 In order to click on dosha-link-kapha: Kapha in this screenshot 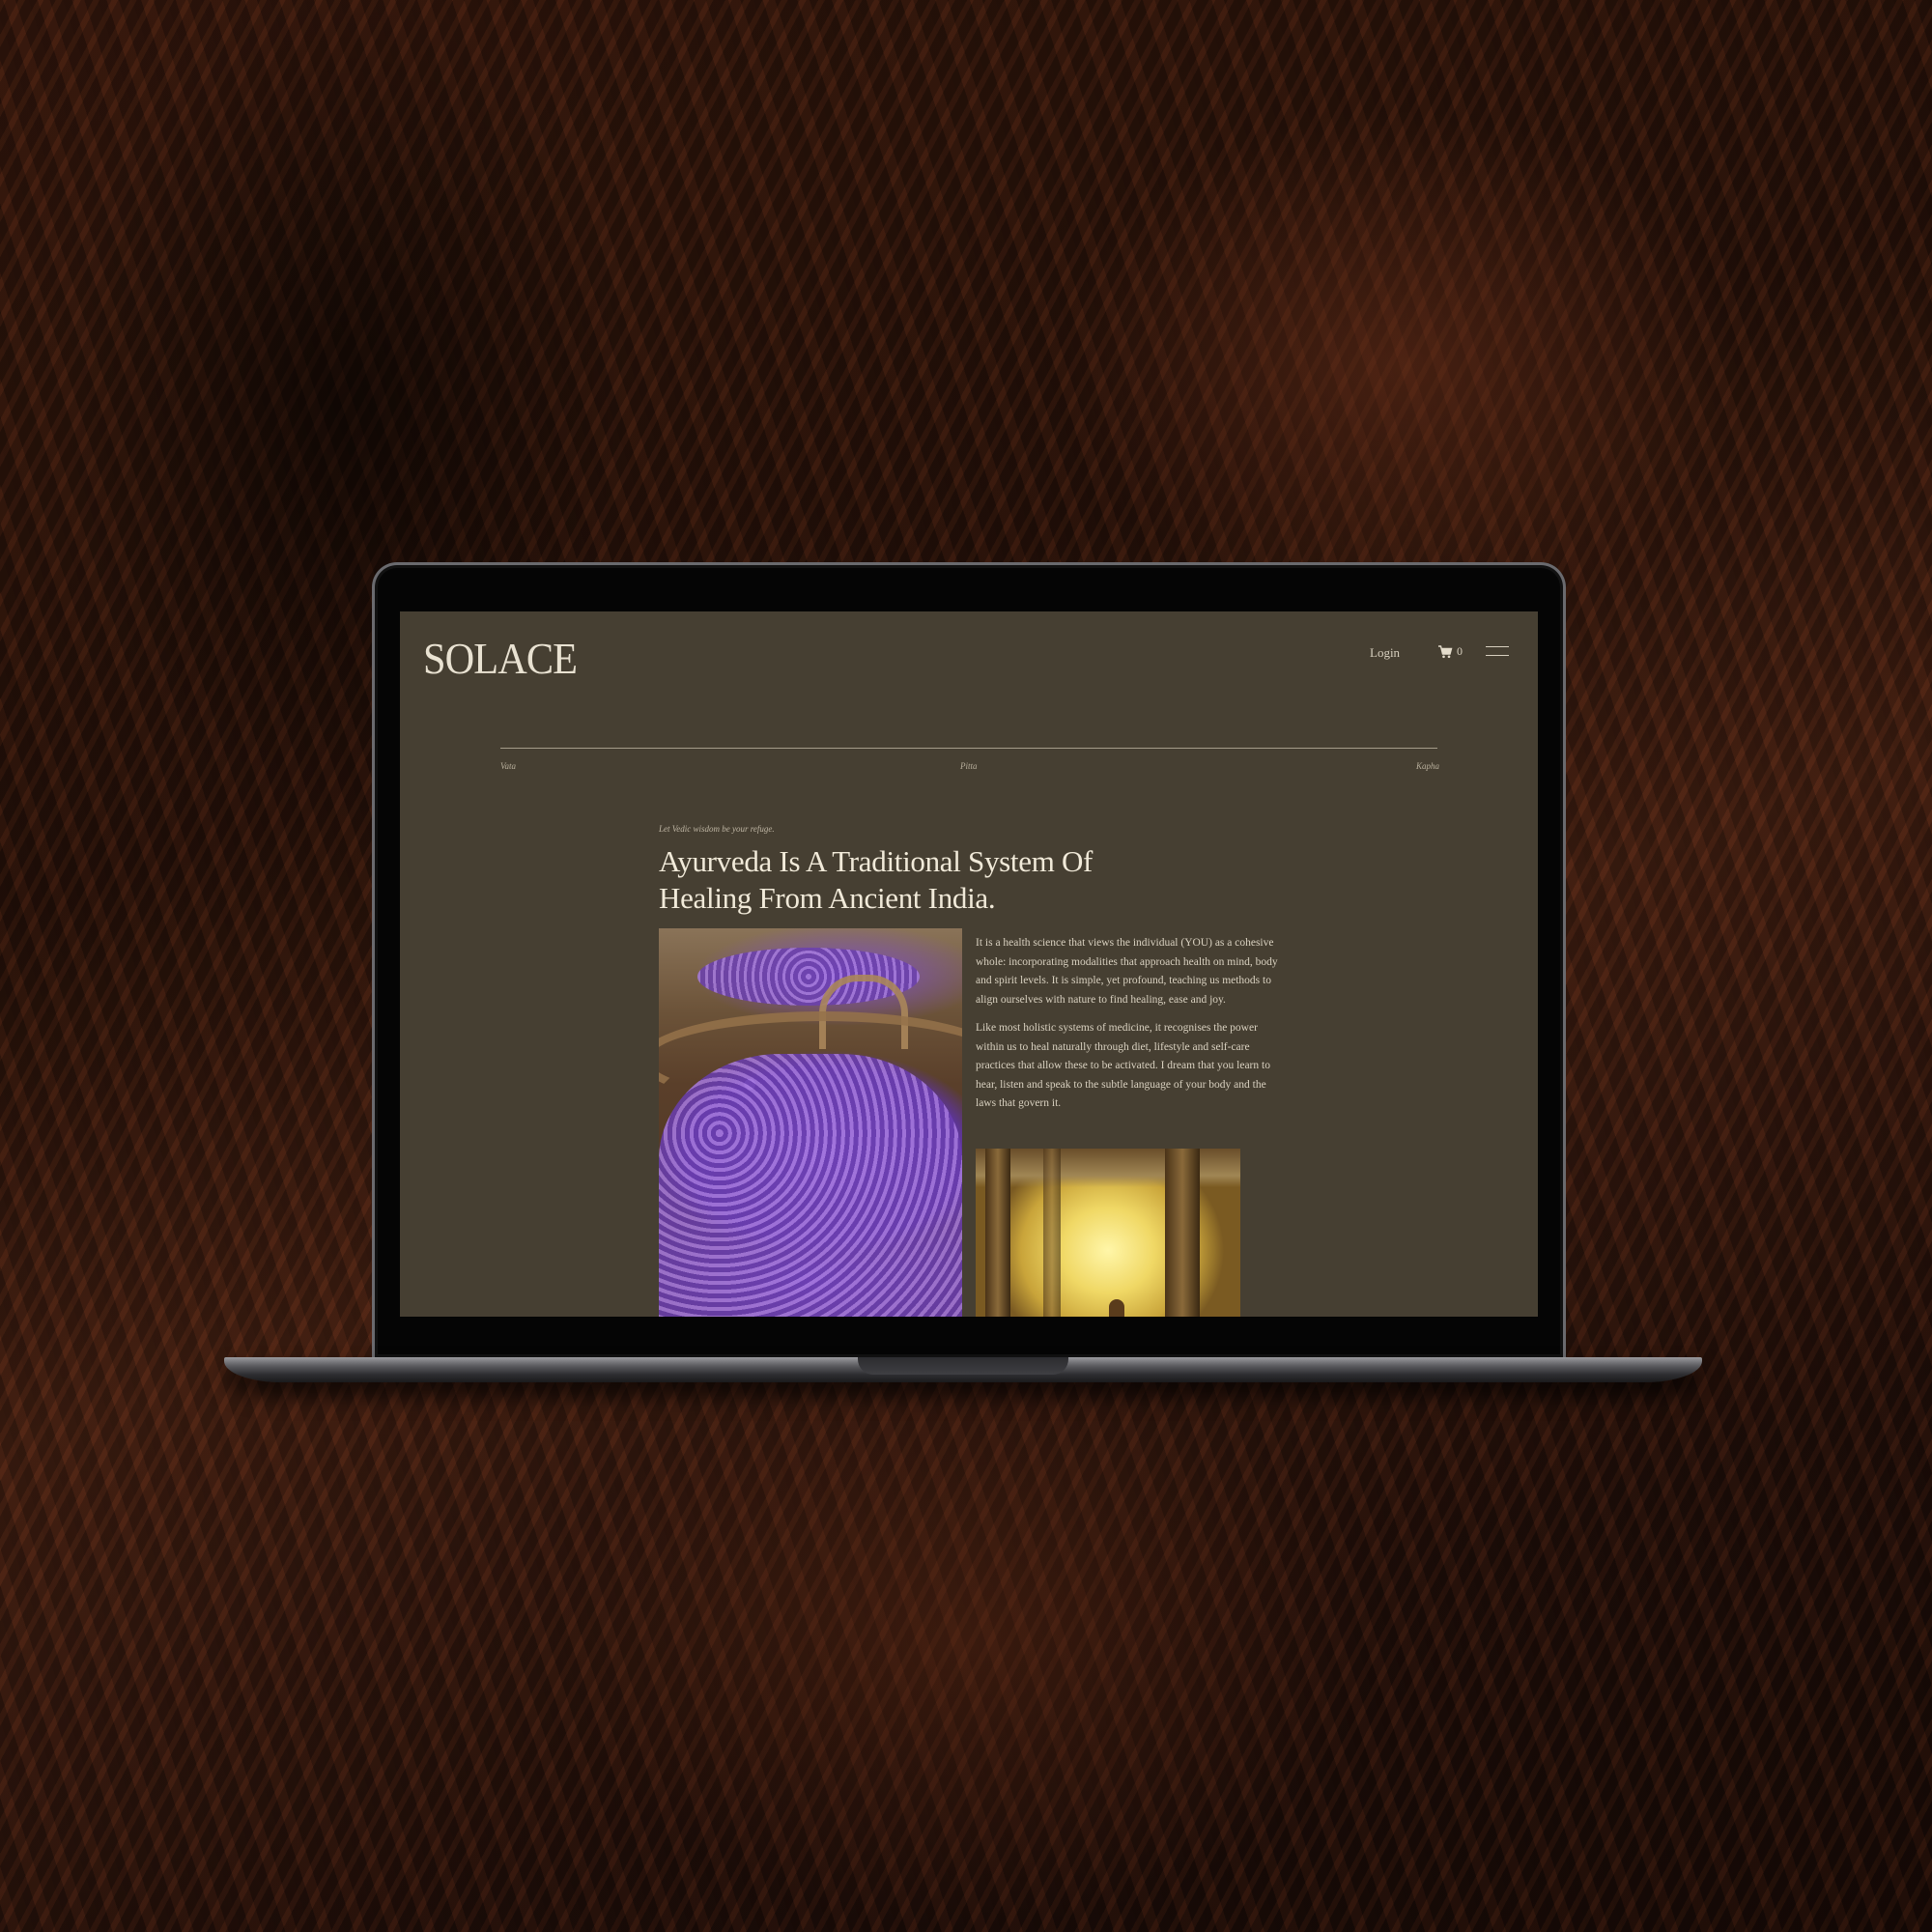, I will do `click(1427, 766)`.